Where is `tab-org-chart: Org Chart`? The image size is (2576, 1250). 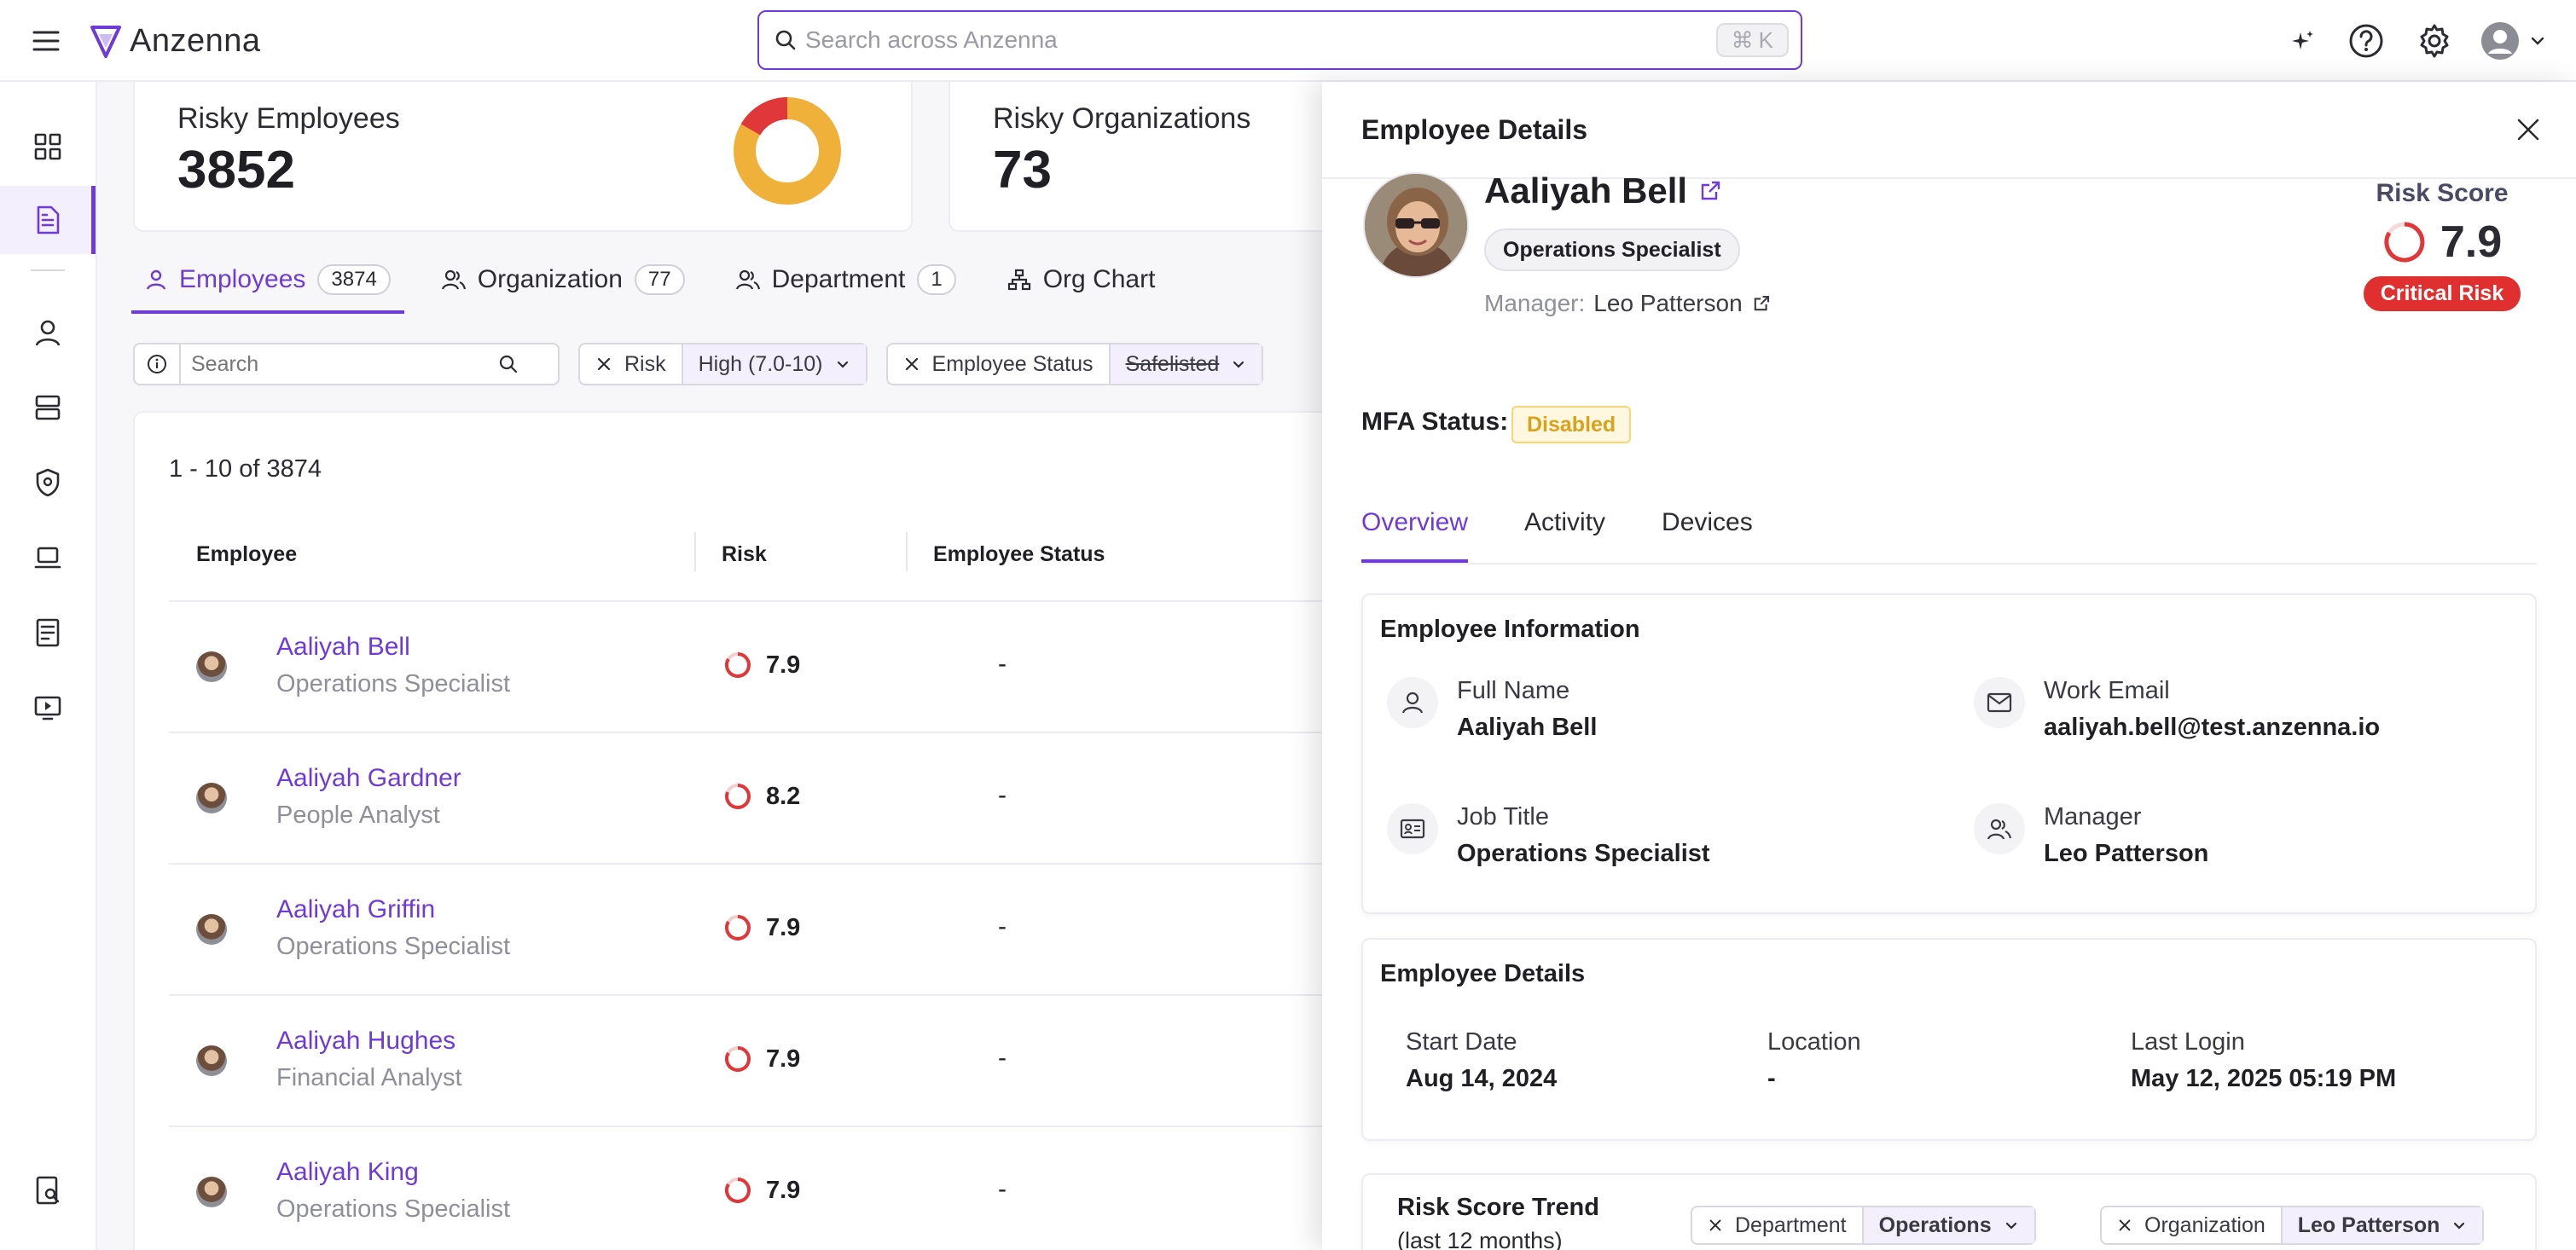 tab-org-chart: Org Chart is located at coordinates (1081, 280).